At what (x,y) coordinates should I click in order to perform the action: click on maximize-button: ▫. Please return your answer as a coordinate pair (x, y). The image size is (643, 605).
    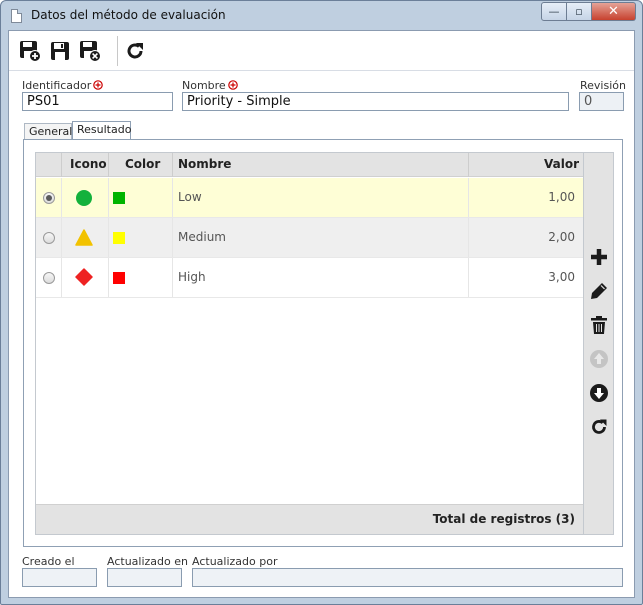
    Looking at the image, I should click on (579, 11).